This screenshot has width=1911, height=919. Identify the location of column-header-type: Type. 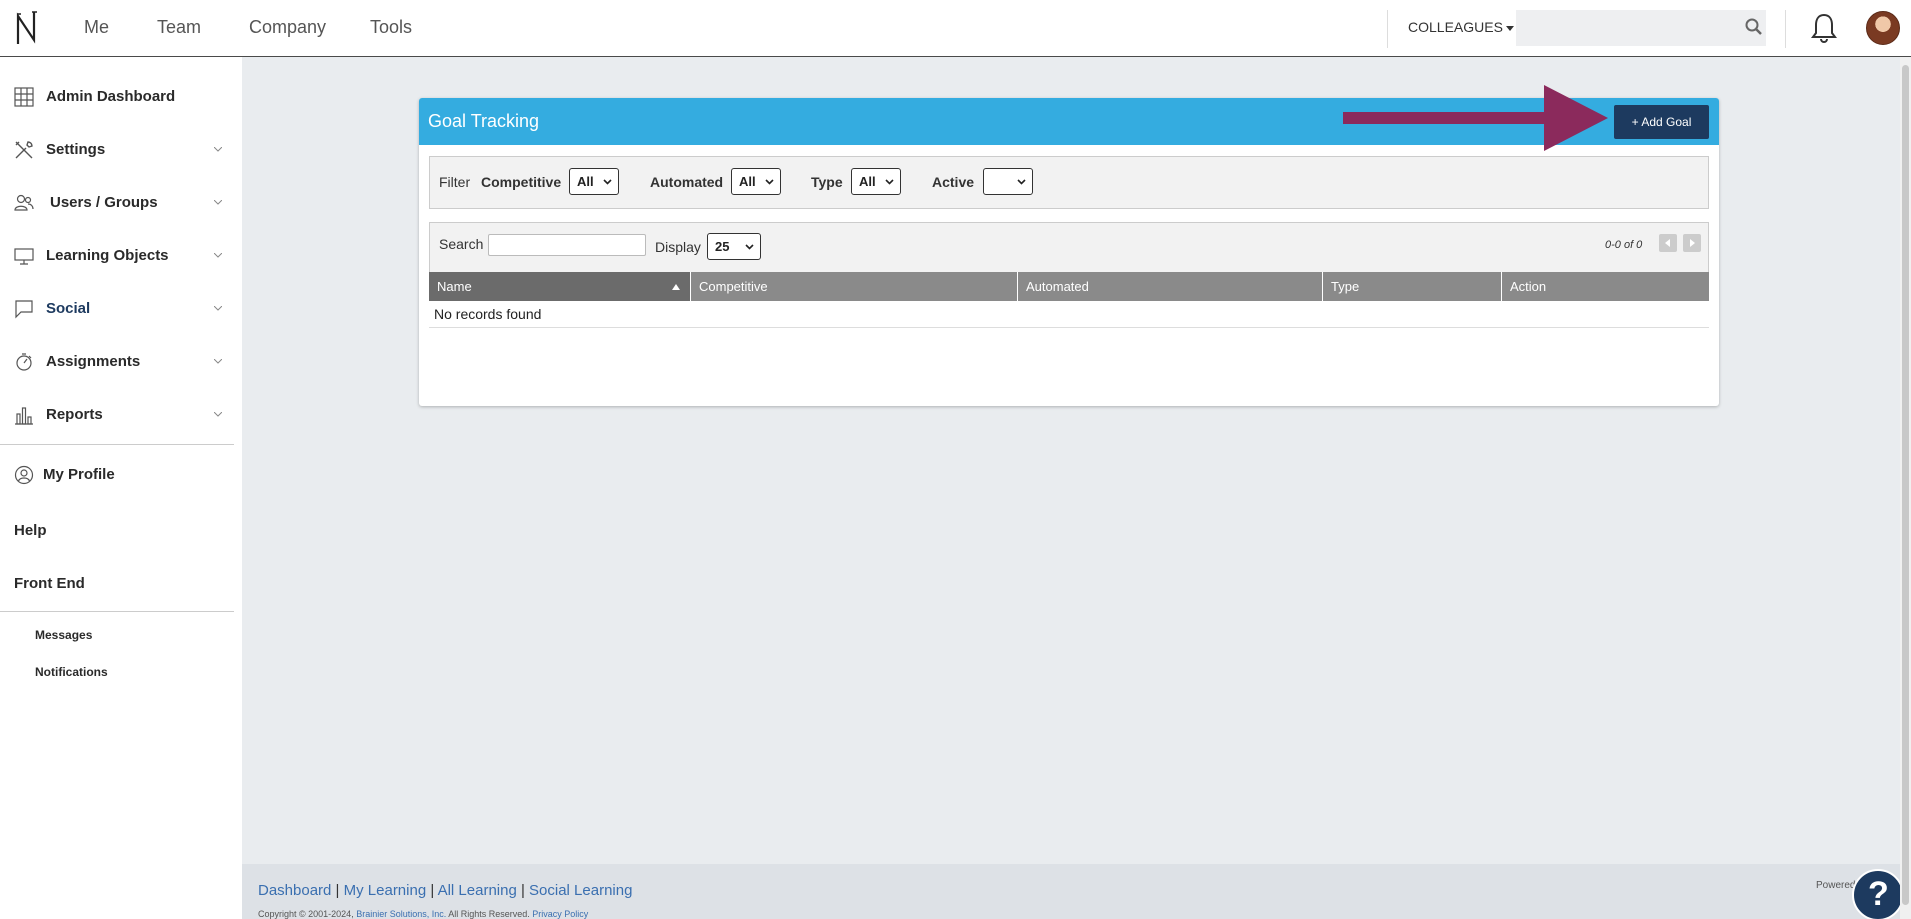
(1412, 286).